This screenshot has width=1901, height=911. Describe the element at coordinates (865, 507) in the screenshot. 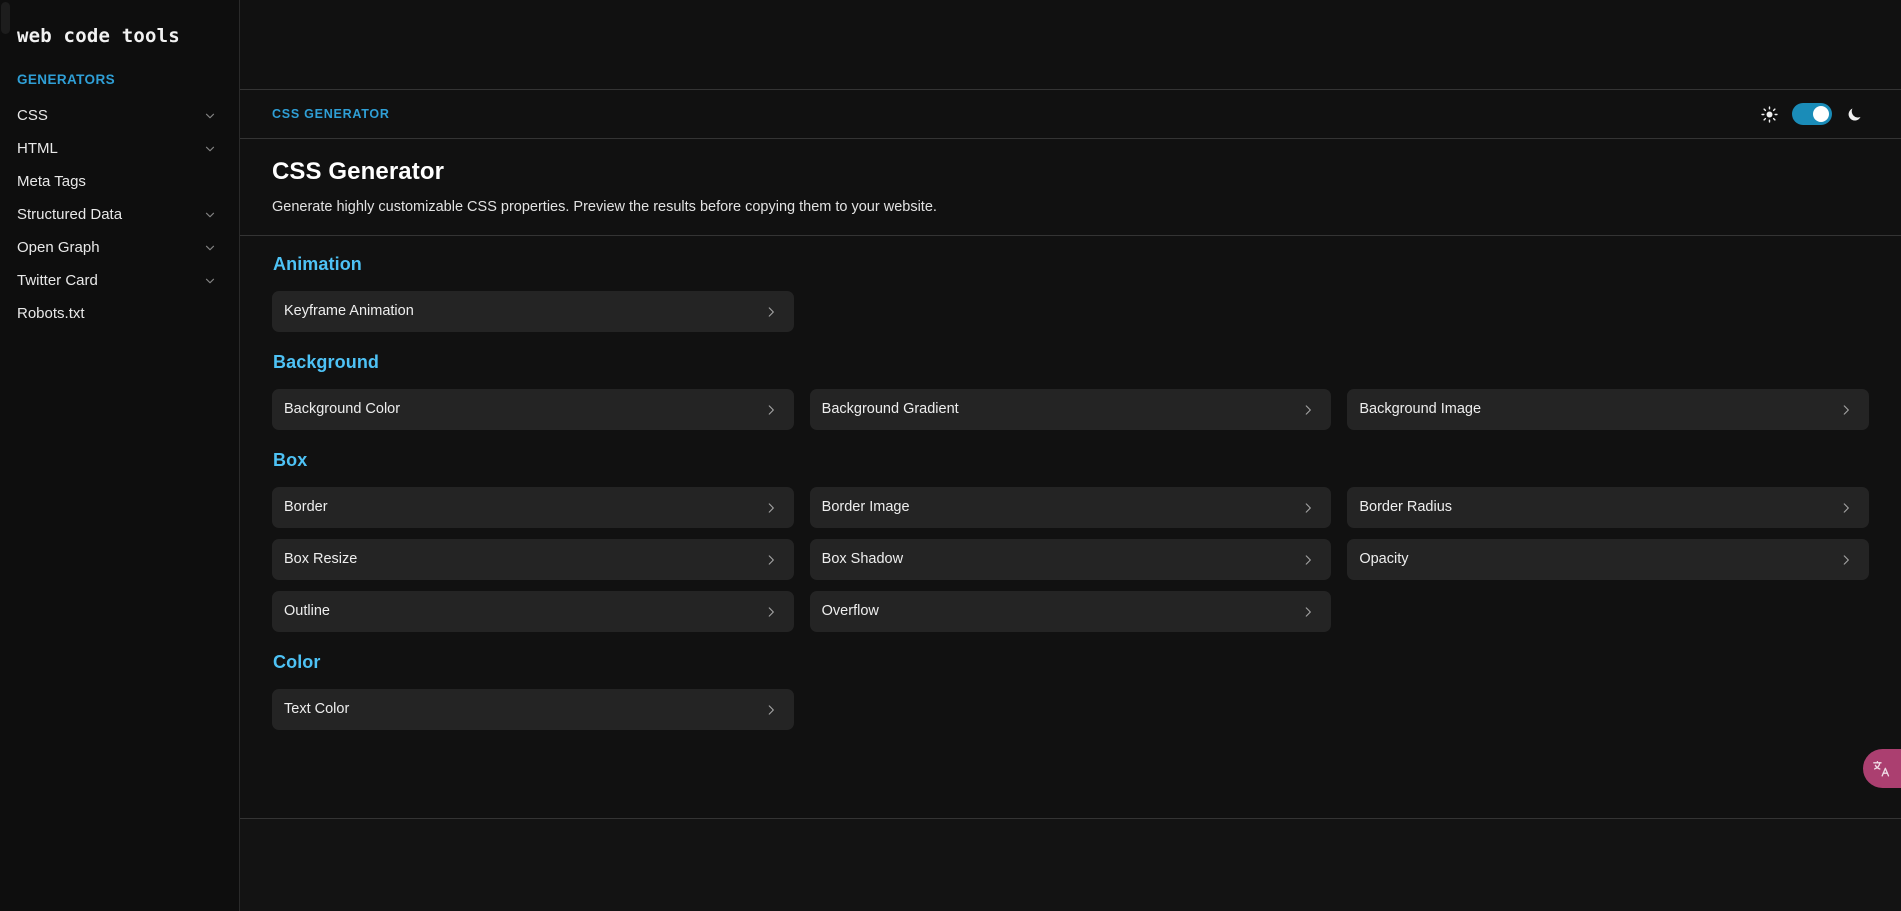

I see `card-label: Border Image` at that location.